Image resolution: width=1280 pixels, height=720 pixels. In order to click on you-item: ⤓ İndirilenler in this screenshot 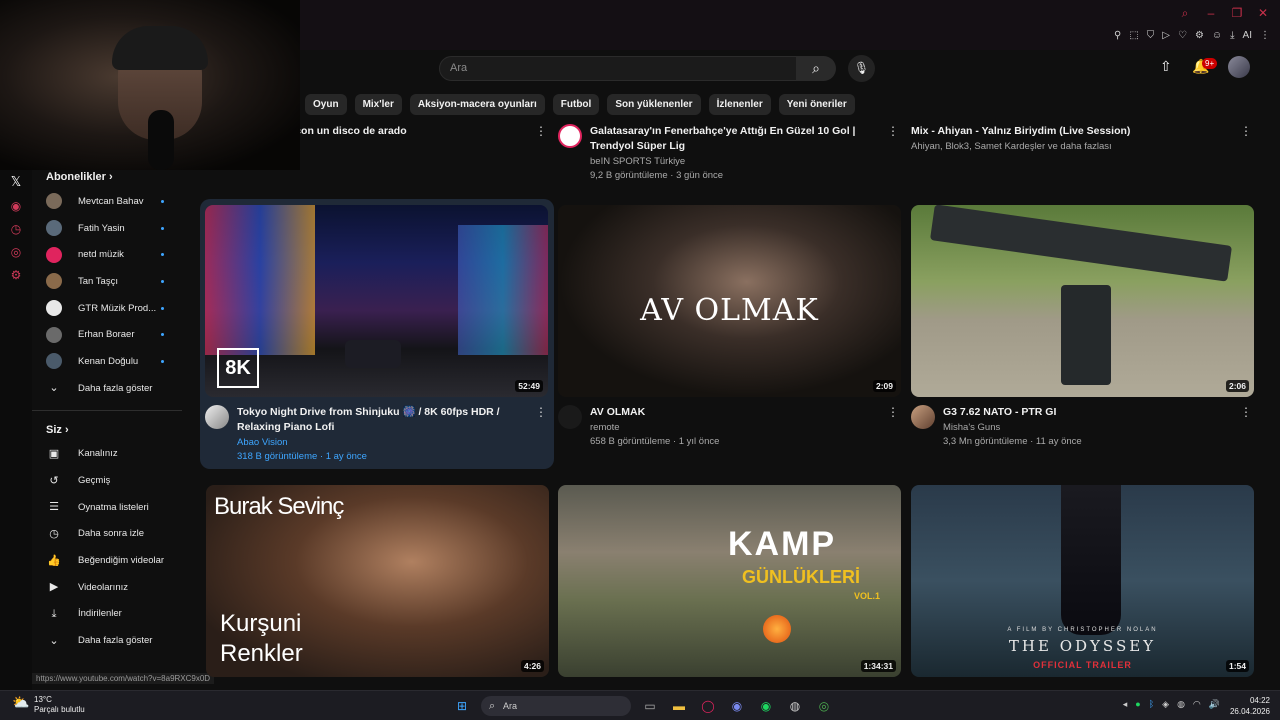, I will do `click(107, 614)`.